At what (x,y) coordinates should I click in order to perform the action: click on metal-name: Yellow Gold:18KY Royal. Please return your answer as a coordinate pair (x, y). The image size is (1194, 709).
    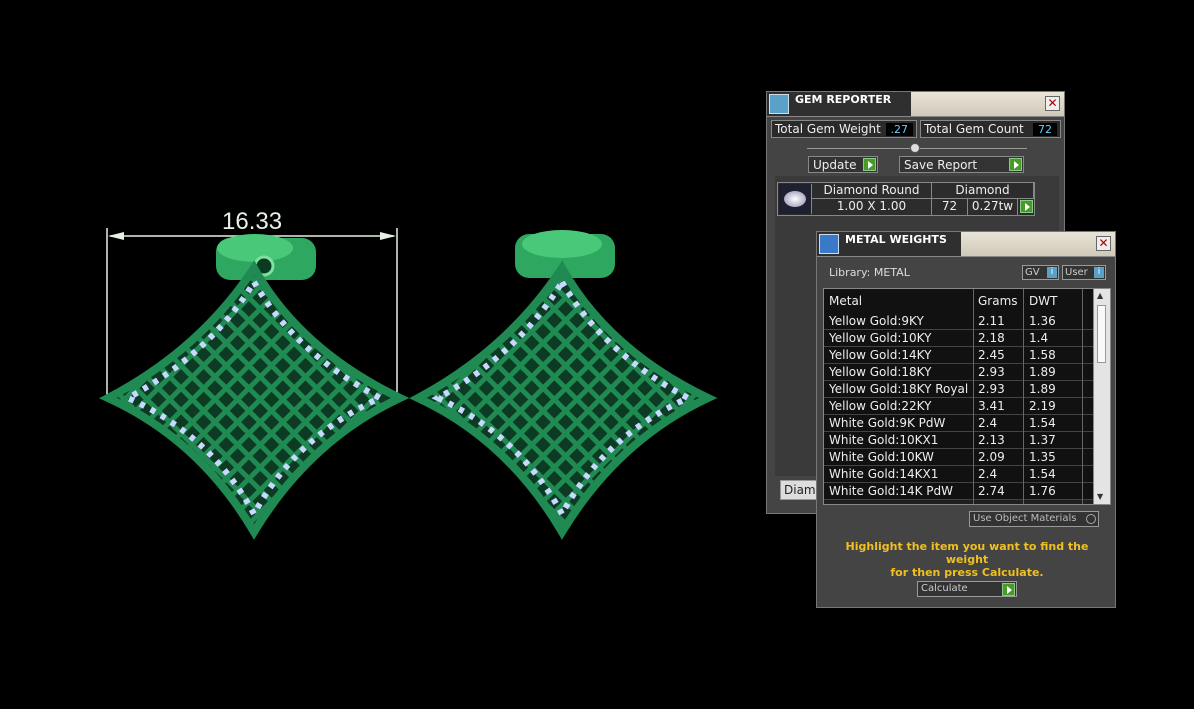
    Looking at the image, I should click on (899, 389).